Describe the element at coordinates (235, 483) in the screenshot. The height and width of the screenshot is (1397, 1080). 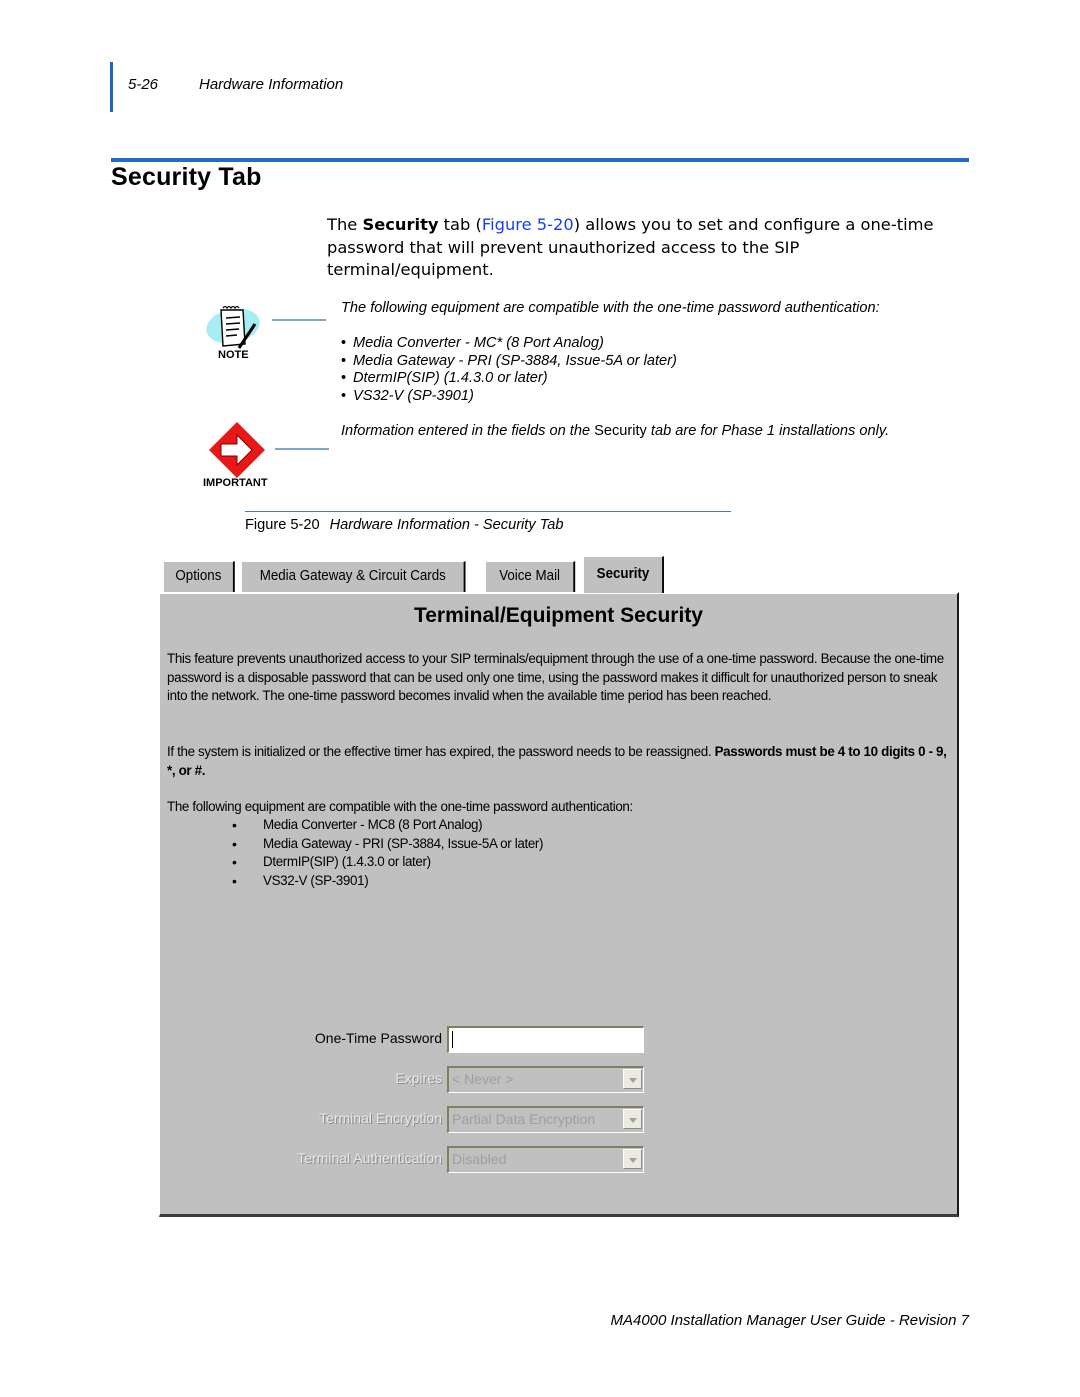
I see `important-label: IMPORTANT` at that location.